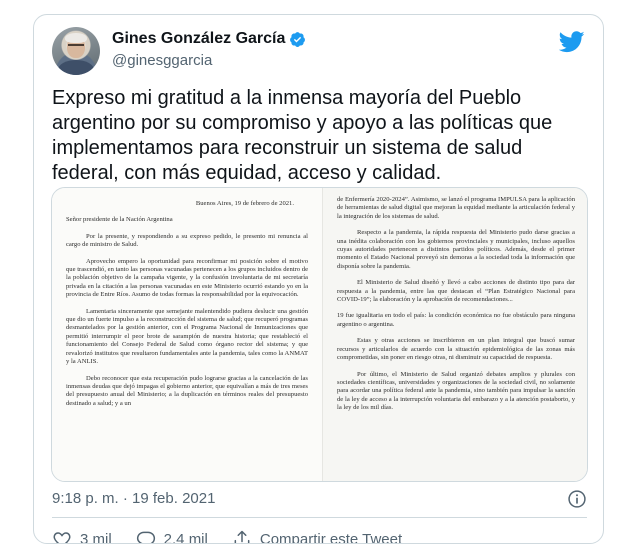 This screenshot has height=558, width=643. I want to click on like-count: 3 mil, so click(96, 537).